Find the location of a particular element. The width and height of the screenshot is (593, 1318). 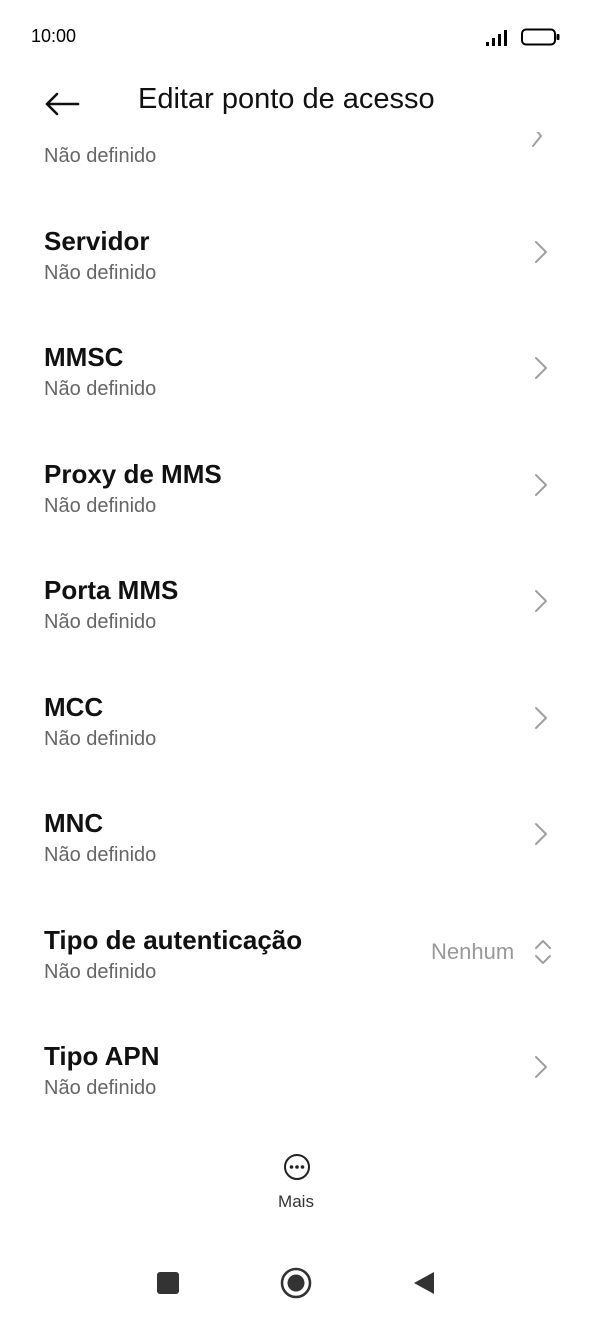

circle-icon is located at coordinates (296, 1283).